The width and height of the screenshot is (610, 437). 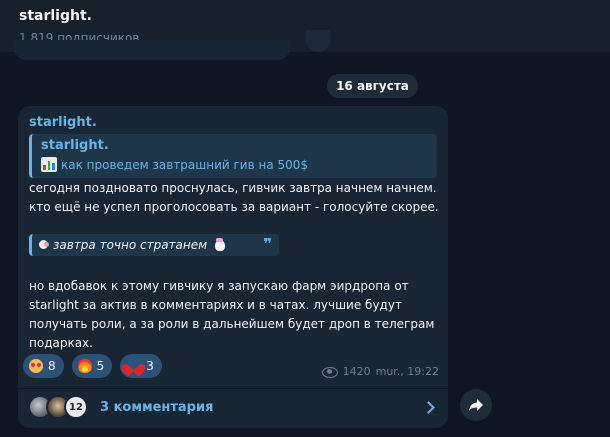 What do you see at coordinates (43, 245) in the screenshot?
I see `bunny-emoji-icon` at bounding box center [43, 245].